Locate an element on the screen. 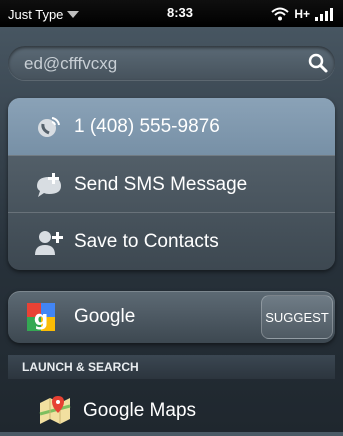 The width and height of the screenshot is (343, 436). google-icon: g is located at coordinates (41, 317).